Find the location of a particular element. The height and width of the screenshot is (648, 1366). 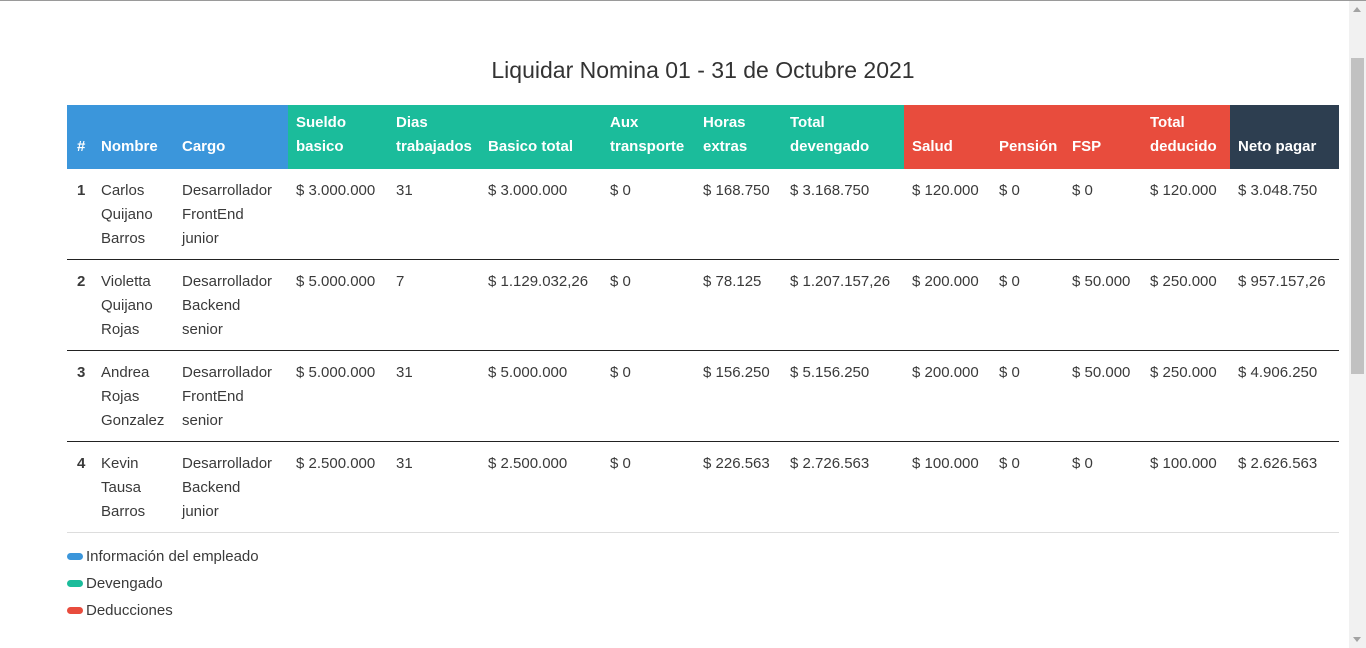

nombre-line: Carlos is located at coordinates (123, 190).